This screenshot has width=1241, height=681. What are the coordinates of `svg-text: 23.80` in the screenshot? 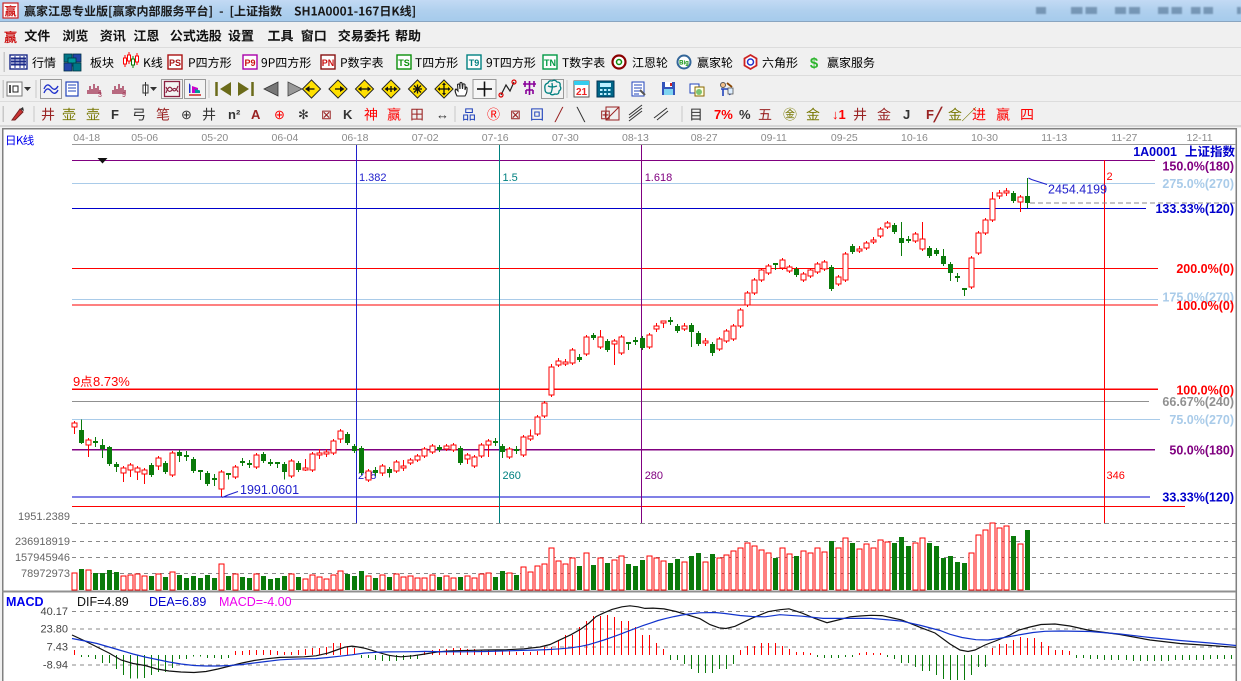 It's located at (54, 630).